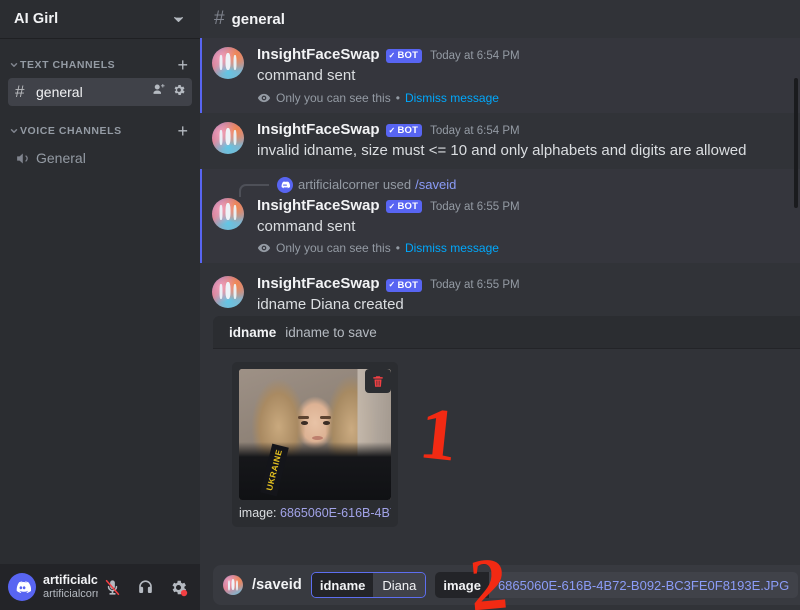 This screenshot has height=610, width=800. Describe the element at coordinates (253, 332) in the screenshot. I see `option-key-label: idname` at that location.